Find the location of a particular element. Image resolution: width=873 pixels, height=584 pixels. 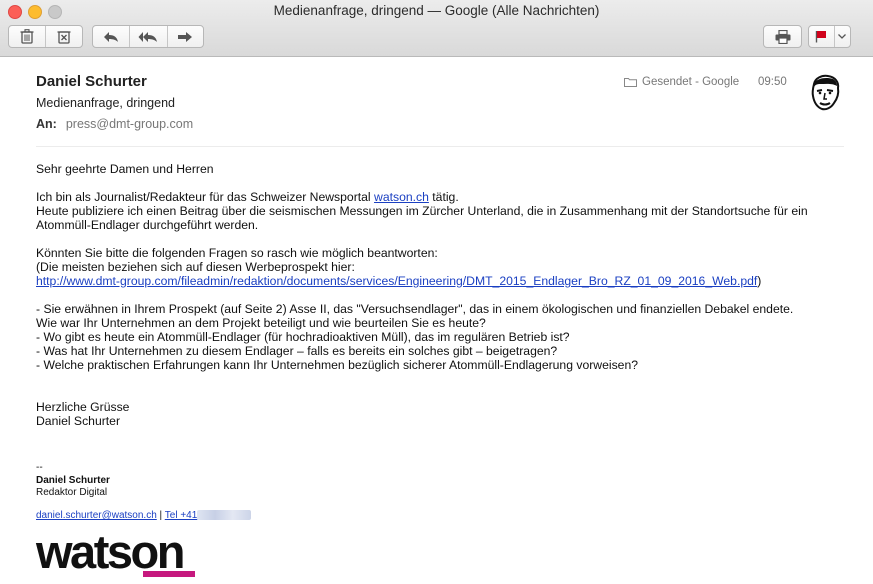

signature: -- Daniel Schurter Redaktor Digital is located at coordinates (73, 481).